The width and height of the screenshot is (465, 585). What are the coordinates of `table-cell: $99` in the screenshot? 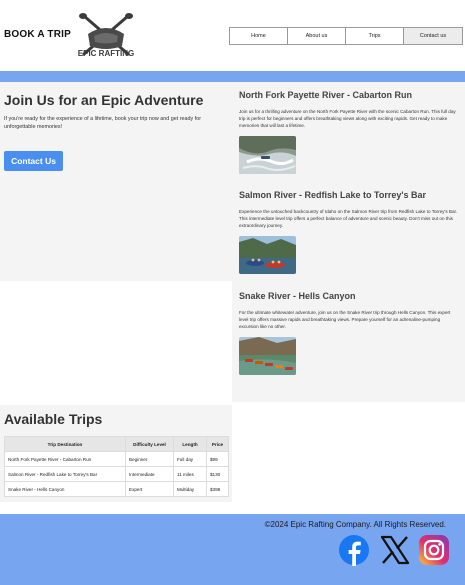 It's located at (217, 459).